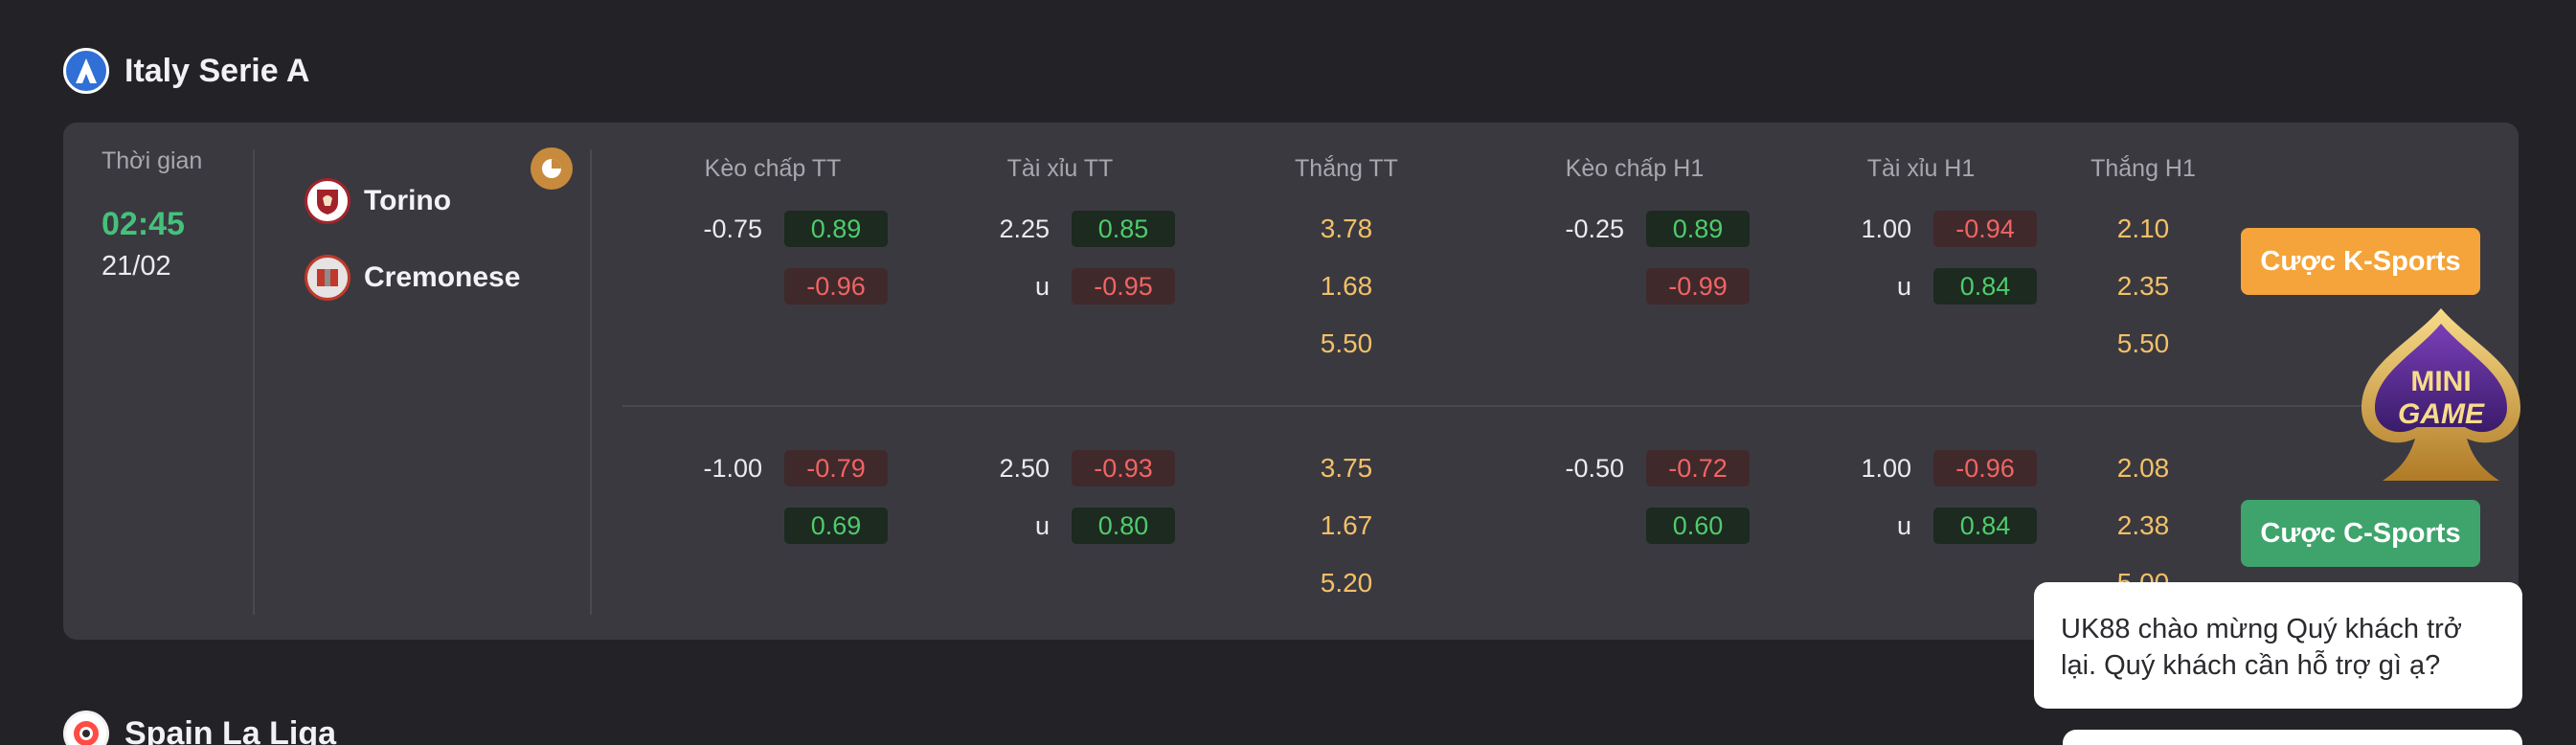 The width and height of the screenshot is (2576, 745). I want to click on away-team-name: Cremonese, so click(442, 277).